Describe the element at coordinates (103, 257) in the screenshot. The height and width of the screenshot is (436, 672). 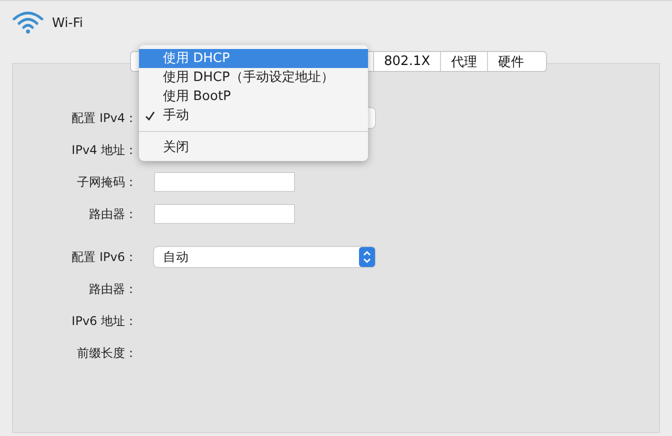
I see `field-label: 配置 IPv6：` at that location.